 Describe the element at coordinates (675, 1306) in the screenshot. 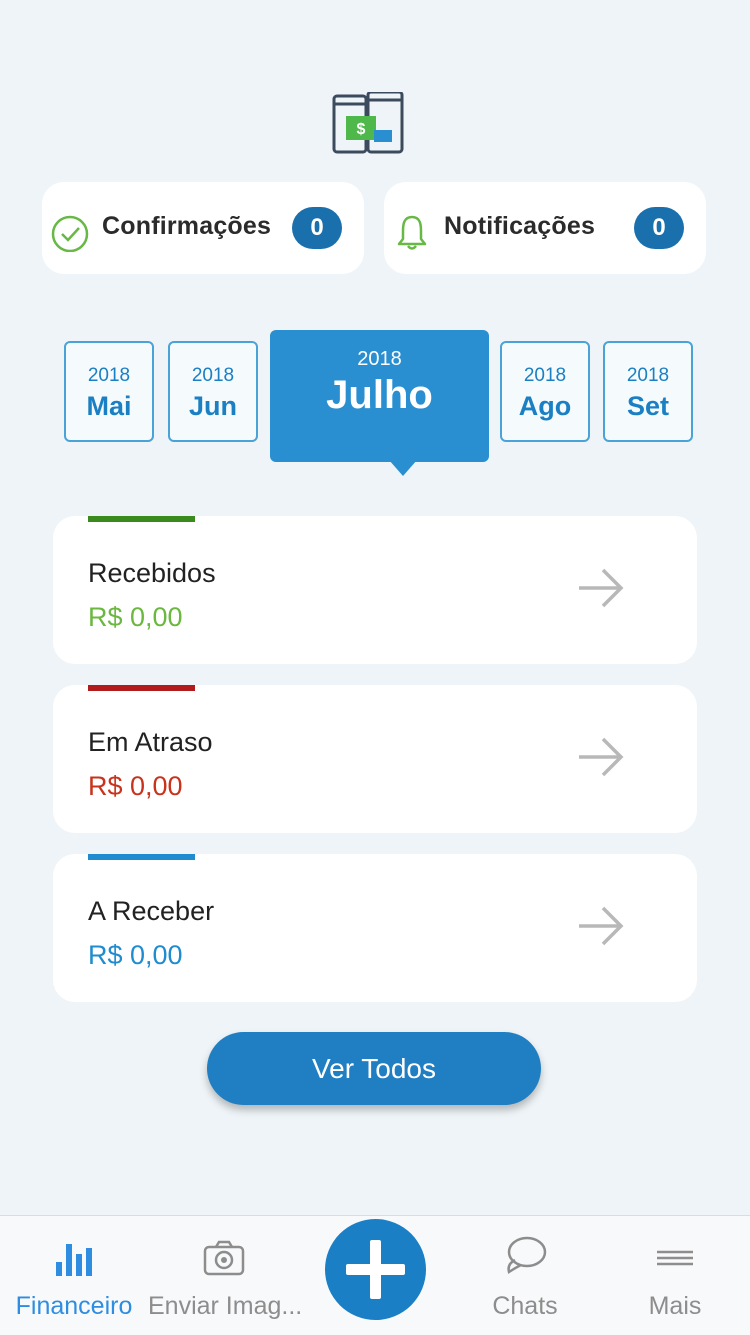

I see `tab-label: Mais` at that location.